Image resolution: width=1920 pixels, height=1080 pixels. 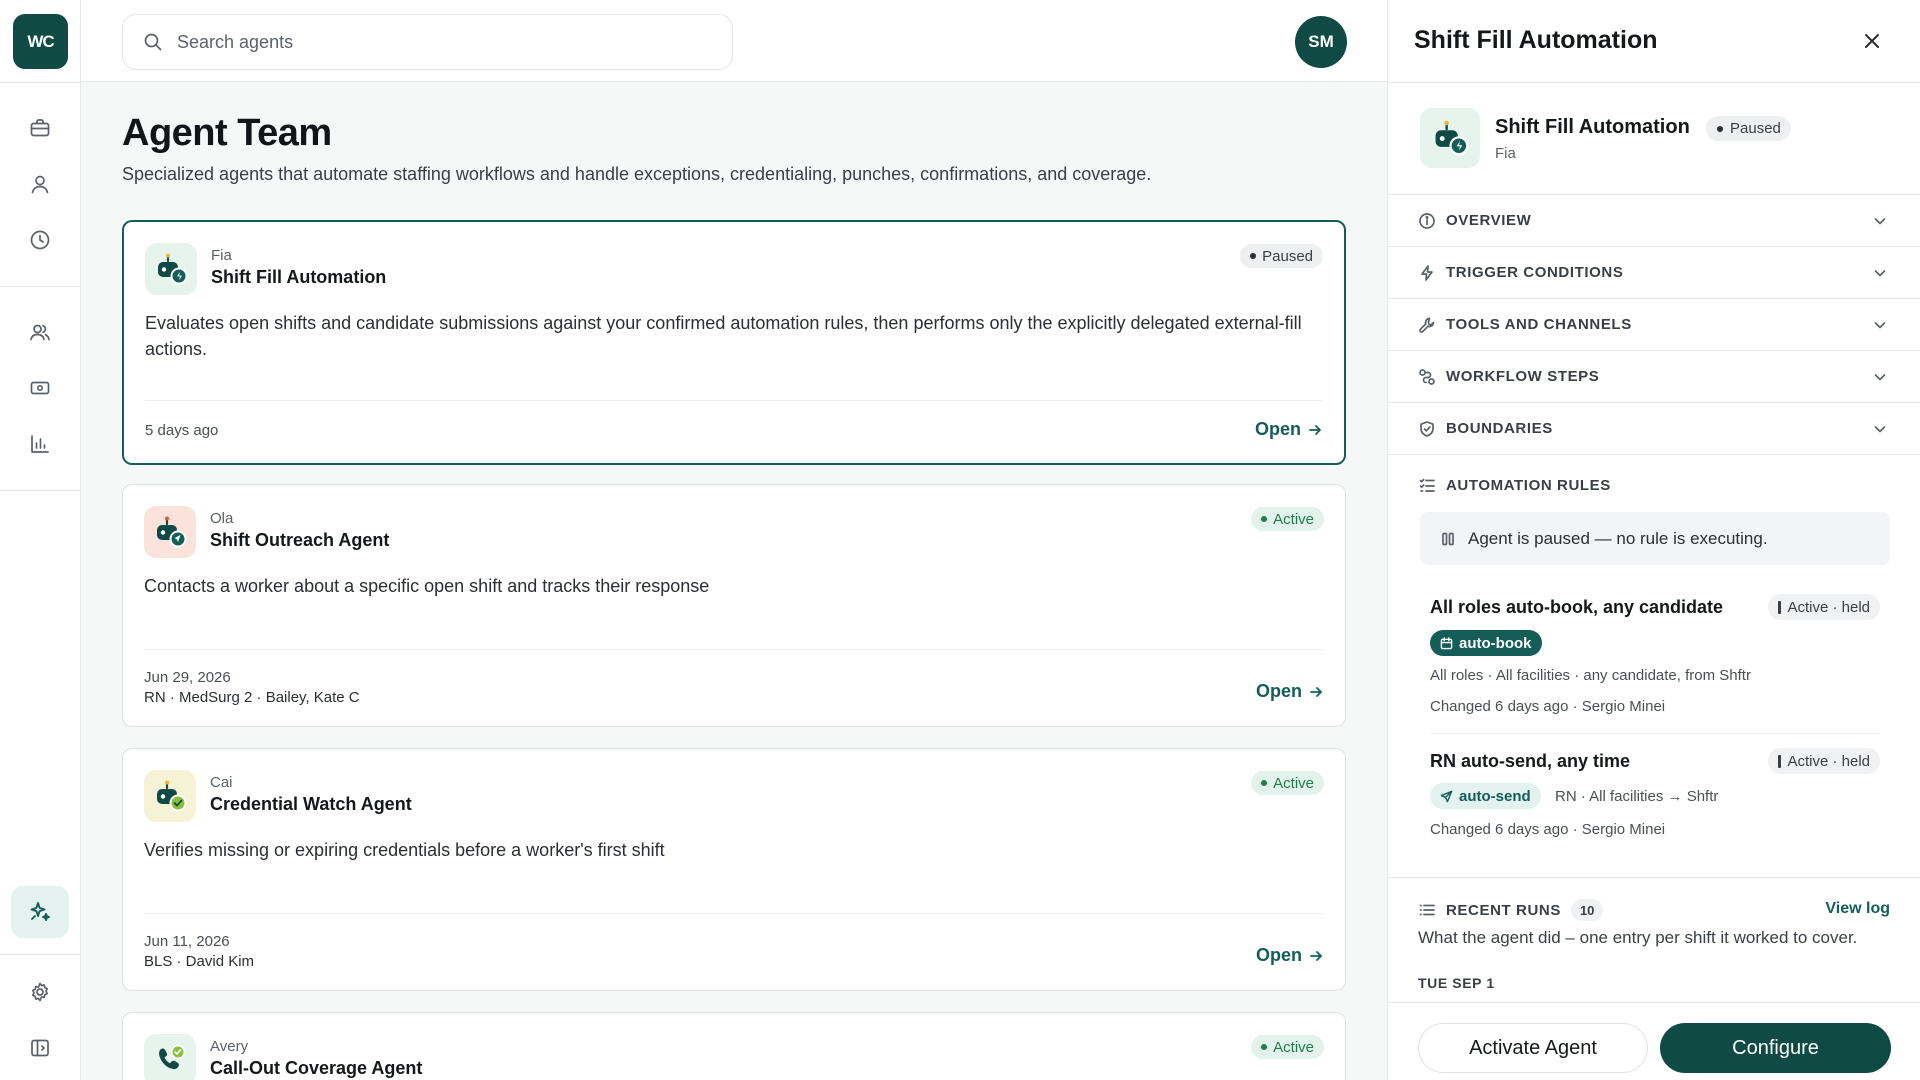 I want to click on agents-sparkle-icon, so click(x=40, y=912).